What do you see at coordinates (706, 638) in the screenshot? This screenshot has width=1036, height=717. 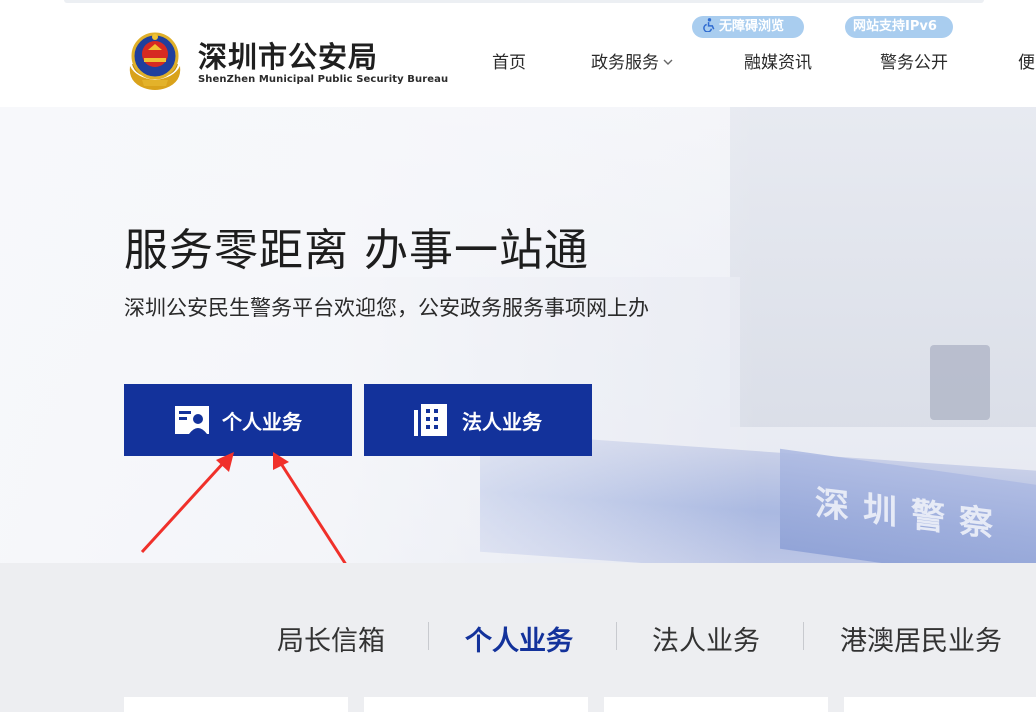 I see `tab-legal-business: 法人业务` at bounding box center [706, 638].